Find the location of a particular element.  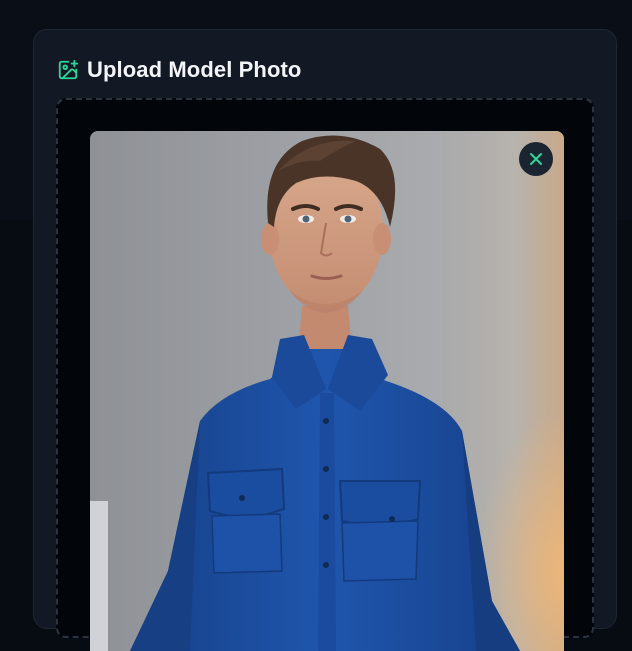

remove-photo-button is located at coordinates (536, 159).